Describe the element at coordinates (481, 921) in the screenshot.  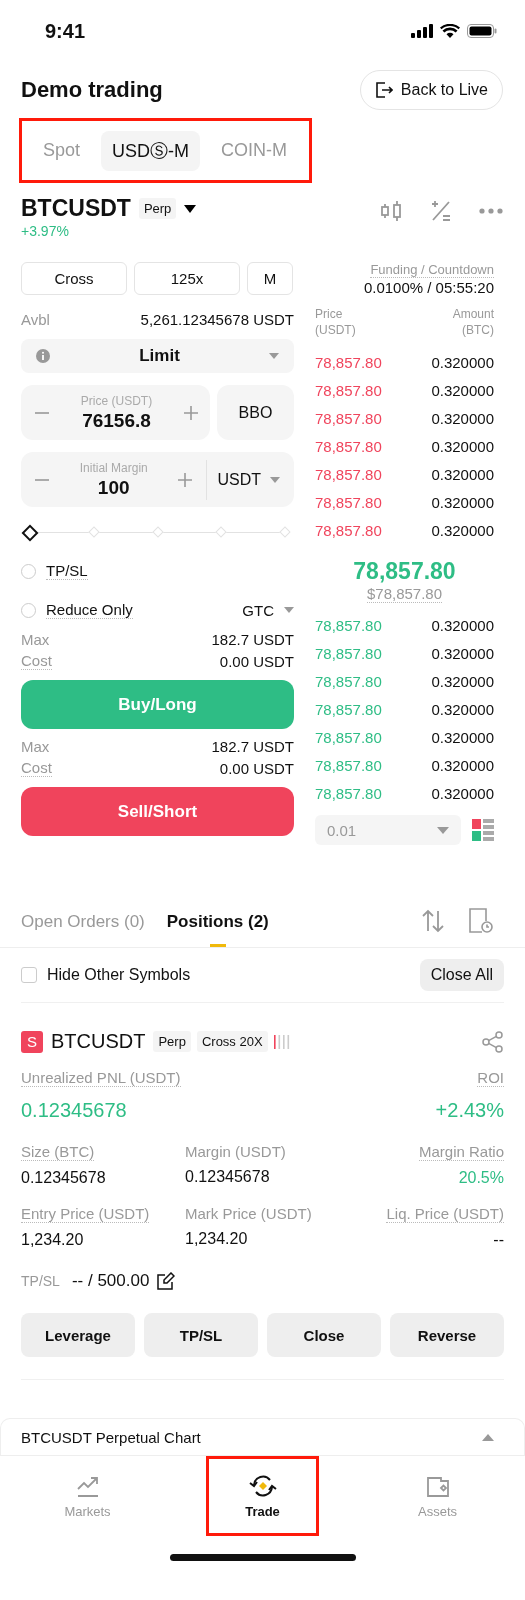
I see `document-clock-icon` at that location.